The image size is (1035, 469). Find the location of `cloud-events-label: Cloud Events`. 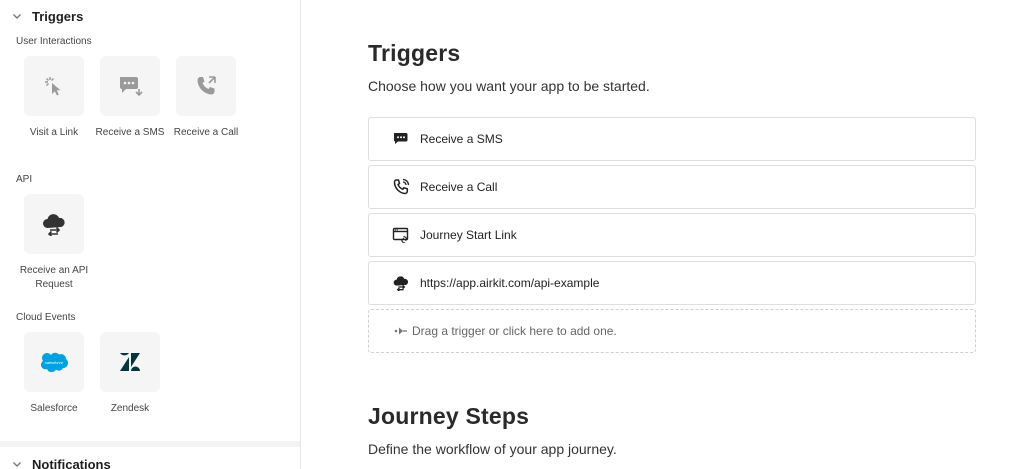

cloud-events-label: Cloud Events is located at coordinates (46, 317).